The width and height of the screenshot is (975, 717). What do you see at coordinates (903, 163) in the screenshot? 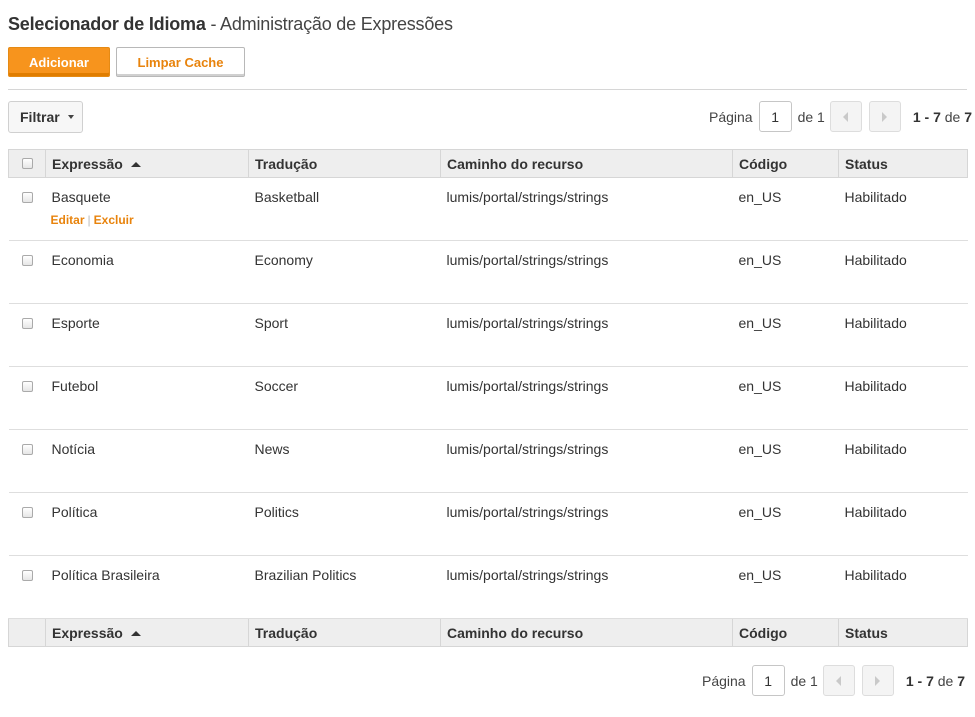
I see `column-header-status: Status` at bounding box center [903, 163].